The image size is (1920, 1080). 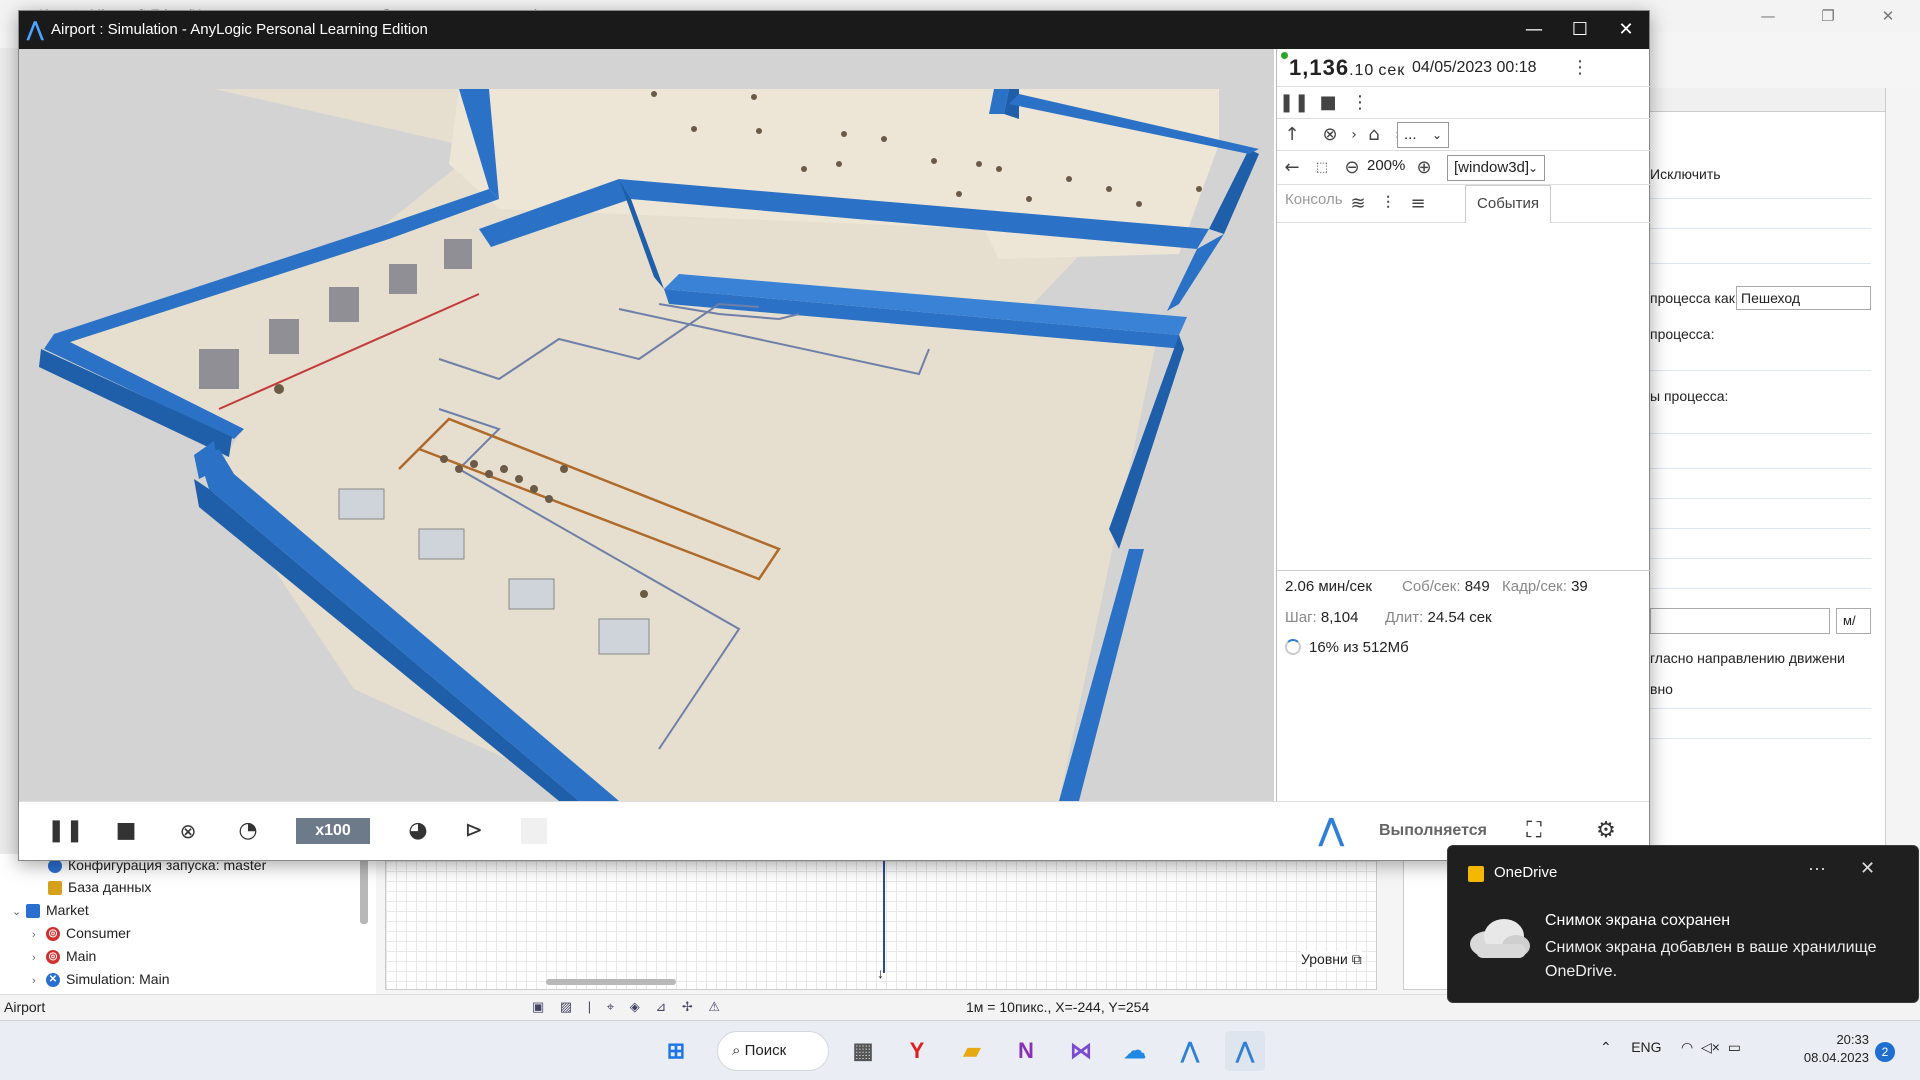 What do you see at coordinates (1817, 868) in the screenshot?
I see `toast-more-button: ···` at bounding box center [1817, 868].